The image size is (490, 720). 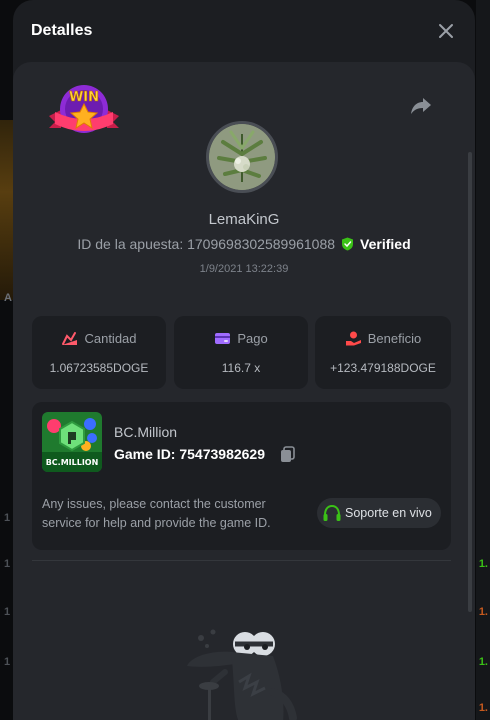 What do you see at coordinates (242, 674) in the screenshot?
I see `crocodile-mascot-icon` at bounding box center [242, 674].